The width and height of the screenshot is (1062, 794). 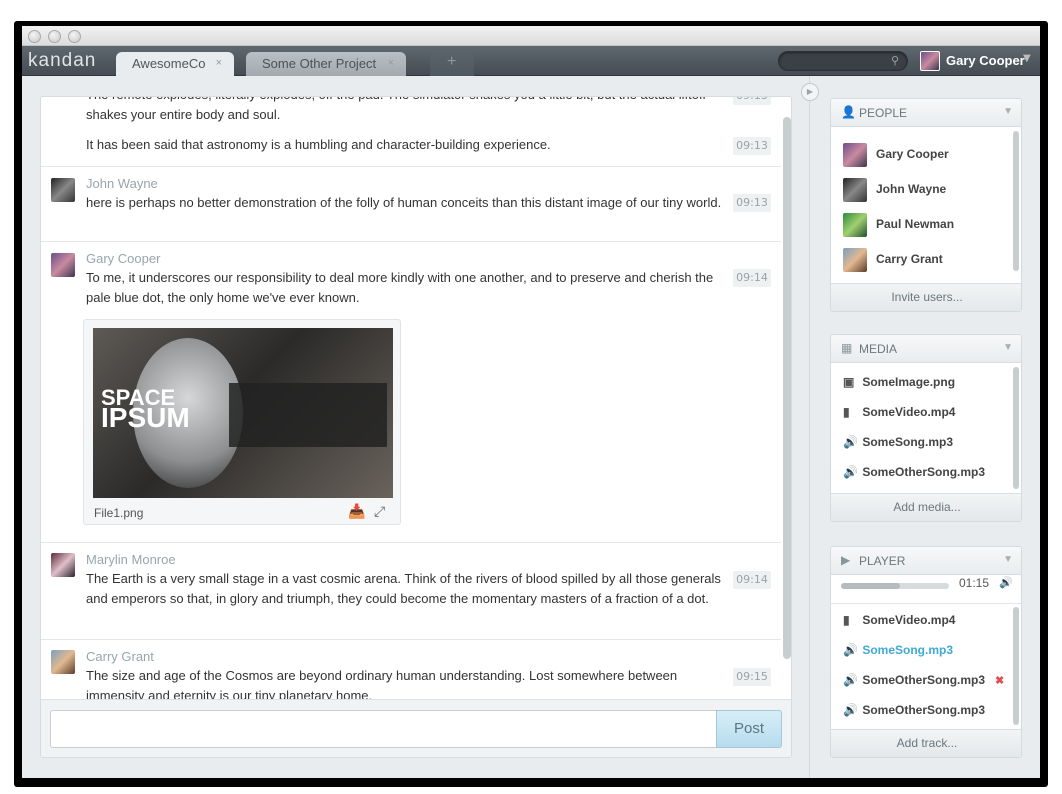 What do you see at coordinates (145, 417) in the screenshot?
I see `thumbnail-title-line2: IPSUM` at bounding box center [145, 417].